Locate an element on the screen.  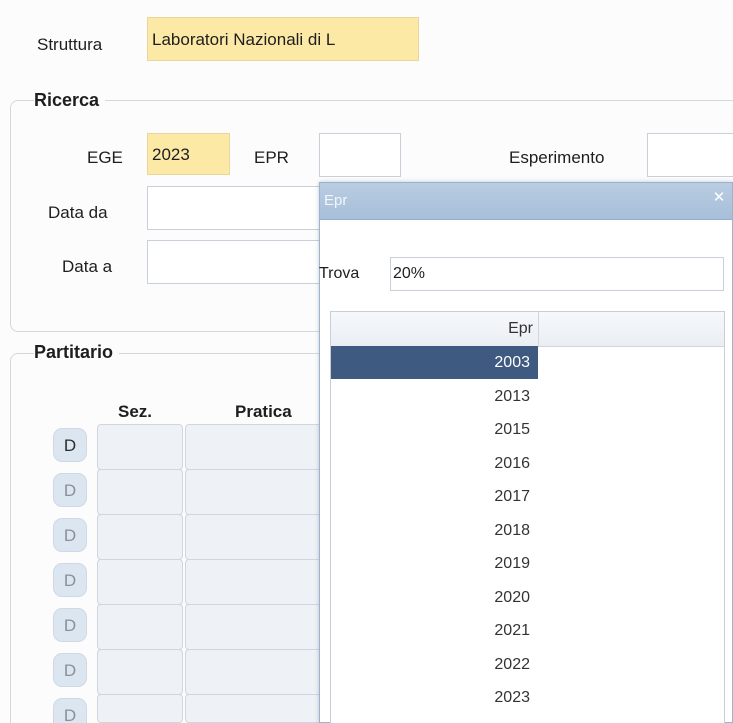
epr-field is located at coordinates (360, 155).